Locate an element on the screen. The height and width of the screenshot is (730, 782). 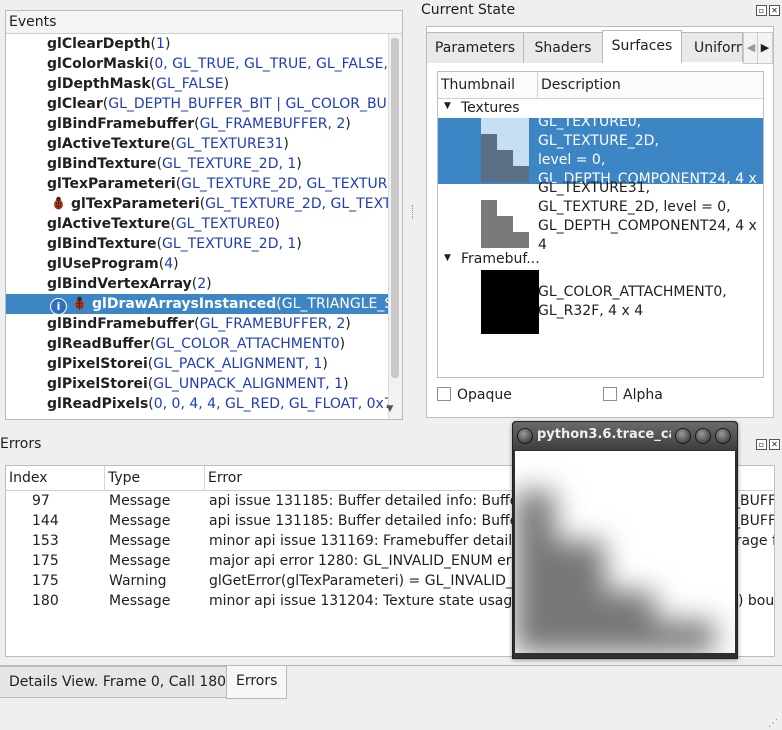
event-function: glClear is located at coordinates (75, 104).